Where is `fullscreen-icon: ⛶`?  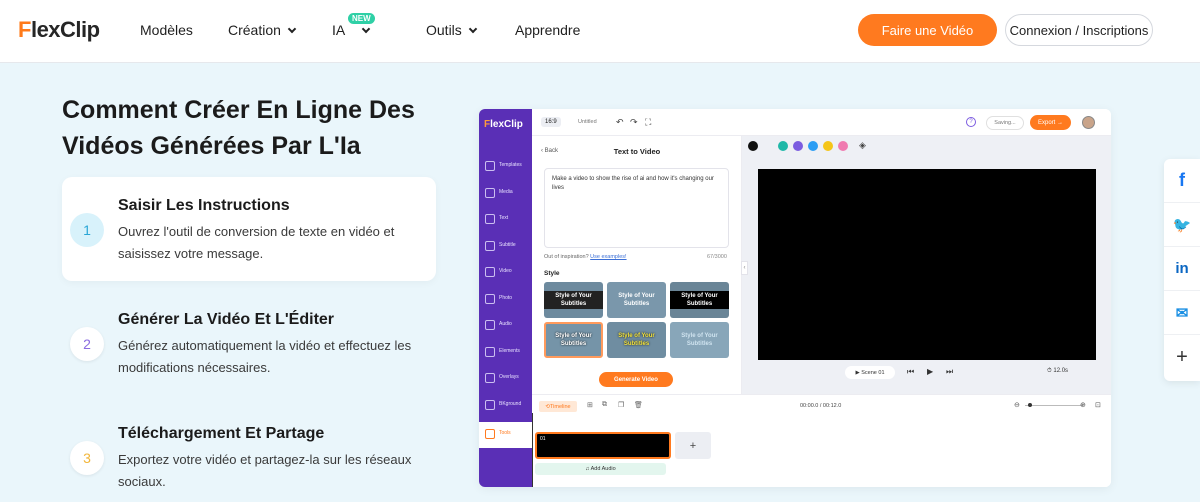 fullscreen-icon: ⛶ is located at coordinates (648, 122).